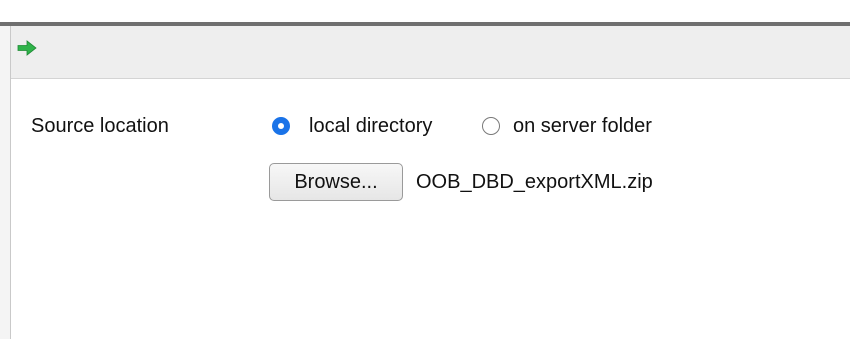 The height and width of the screenshot is (339, 850). I want to click on radio-on-server-folder-label: on server folder, so click(582, 126).